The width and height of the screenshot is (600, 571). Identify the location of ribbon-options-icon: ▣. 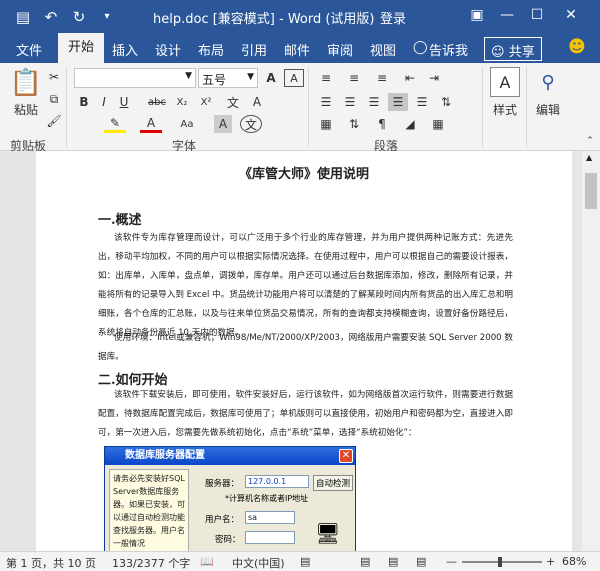
(477, 15).